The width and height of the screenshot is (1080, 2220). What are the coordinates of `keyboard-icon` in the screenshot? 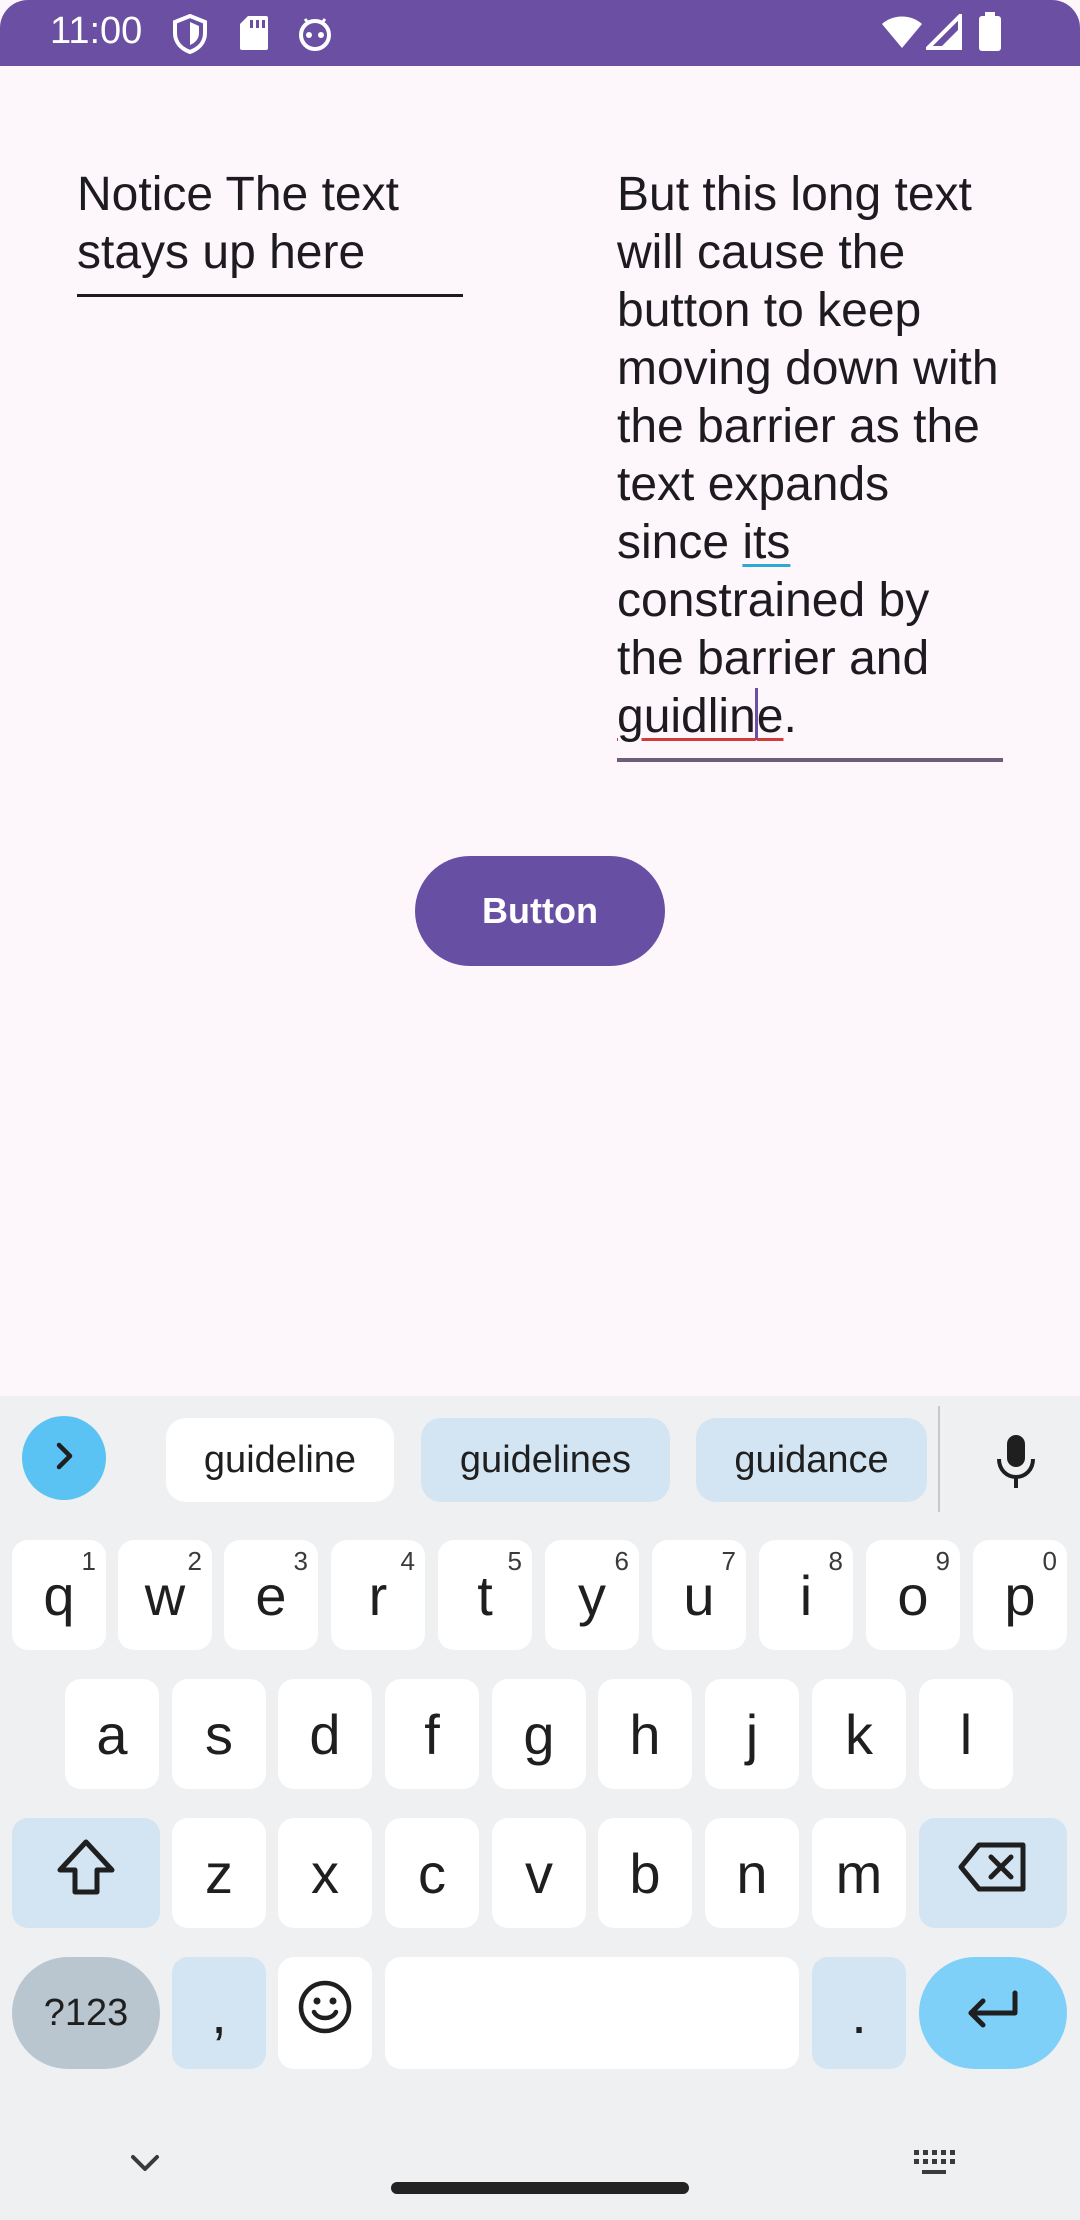 It's located at (934, 2166).